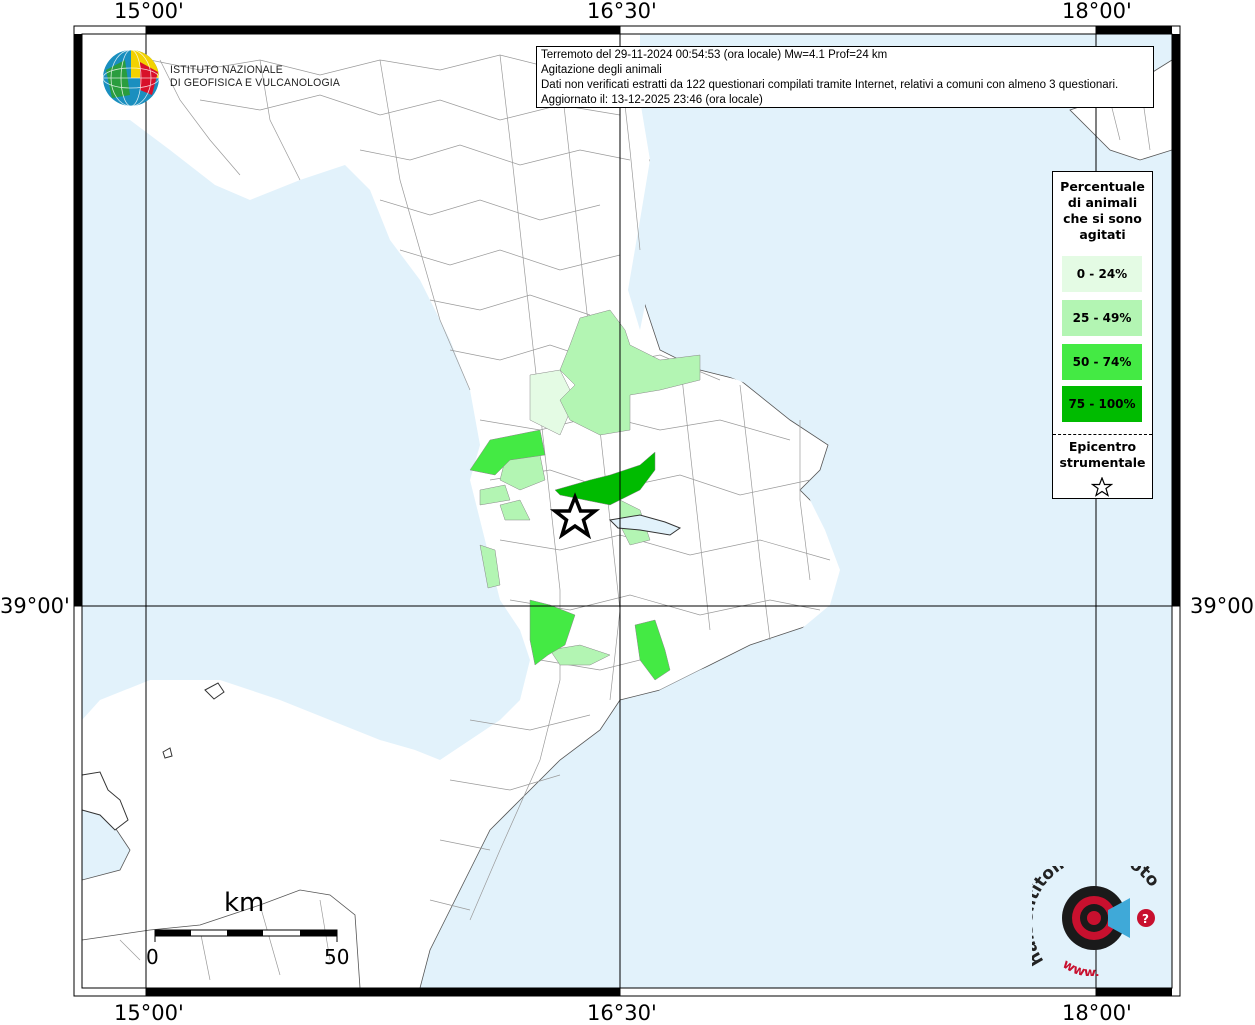  What do you see at coordinates (1102, 318) in the screenshot?
I see `legend-item-25-49: 25 - 49%` at bounding box center [1102, 318].